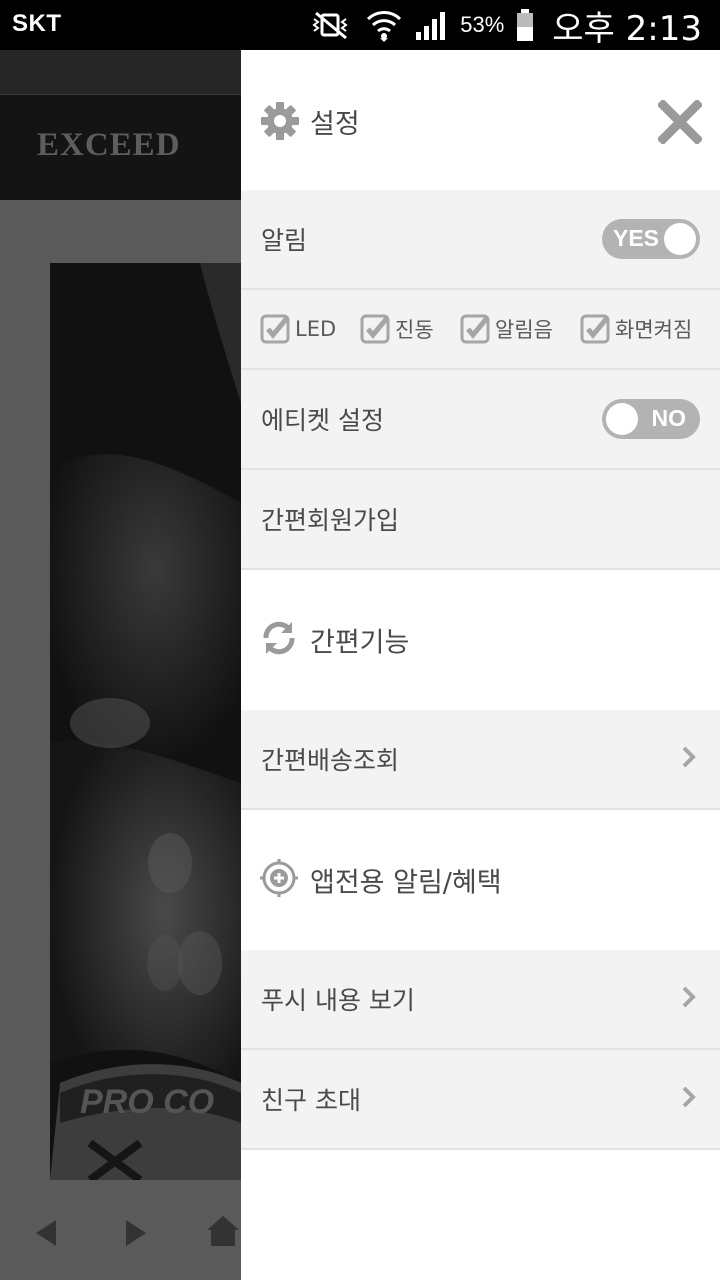 The image size is (720, 1280). I want to click on etiquette-toggle: NO, so click(651, 419).